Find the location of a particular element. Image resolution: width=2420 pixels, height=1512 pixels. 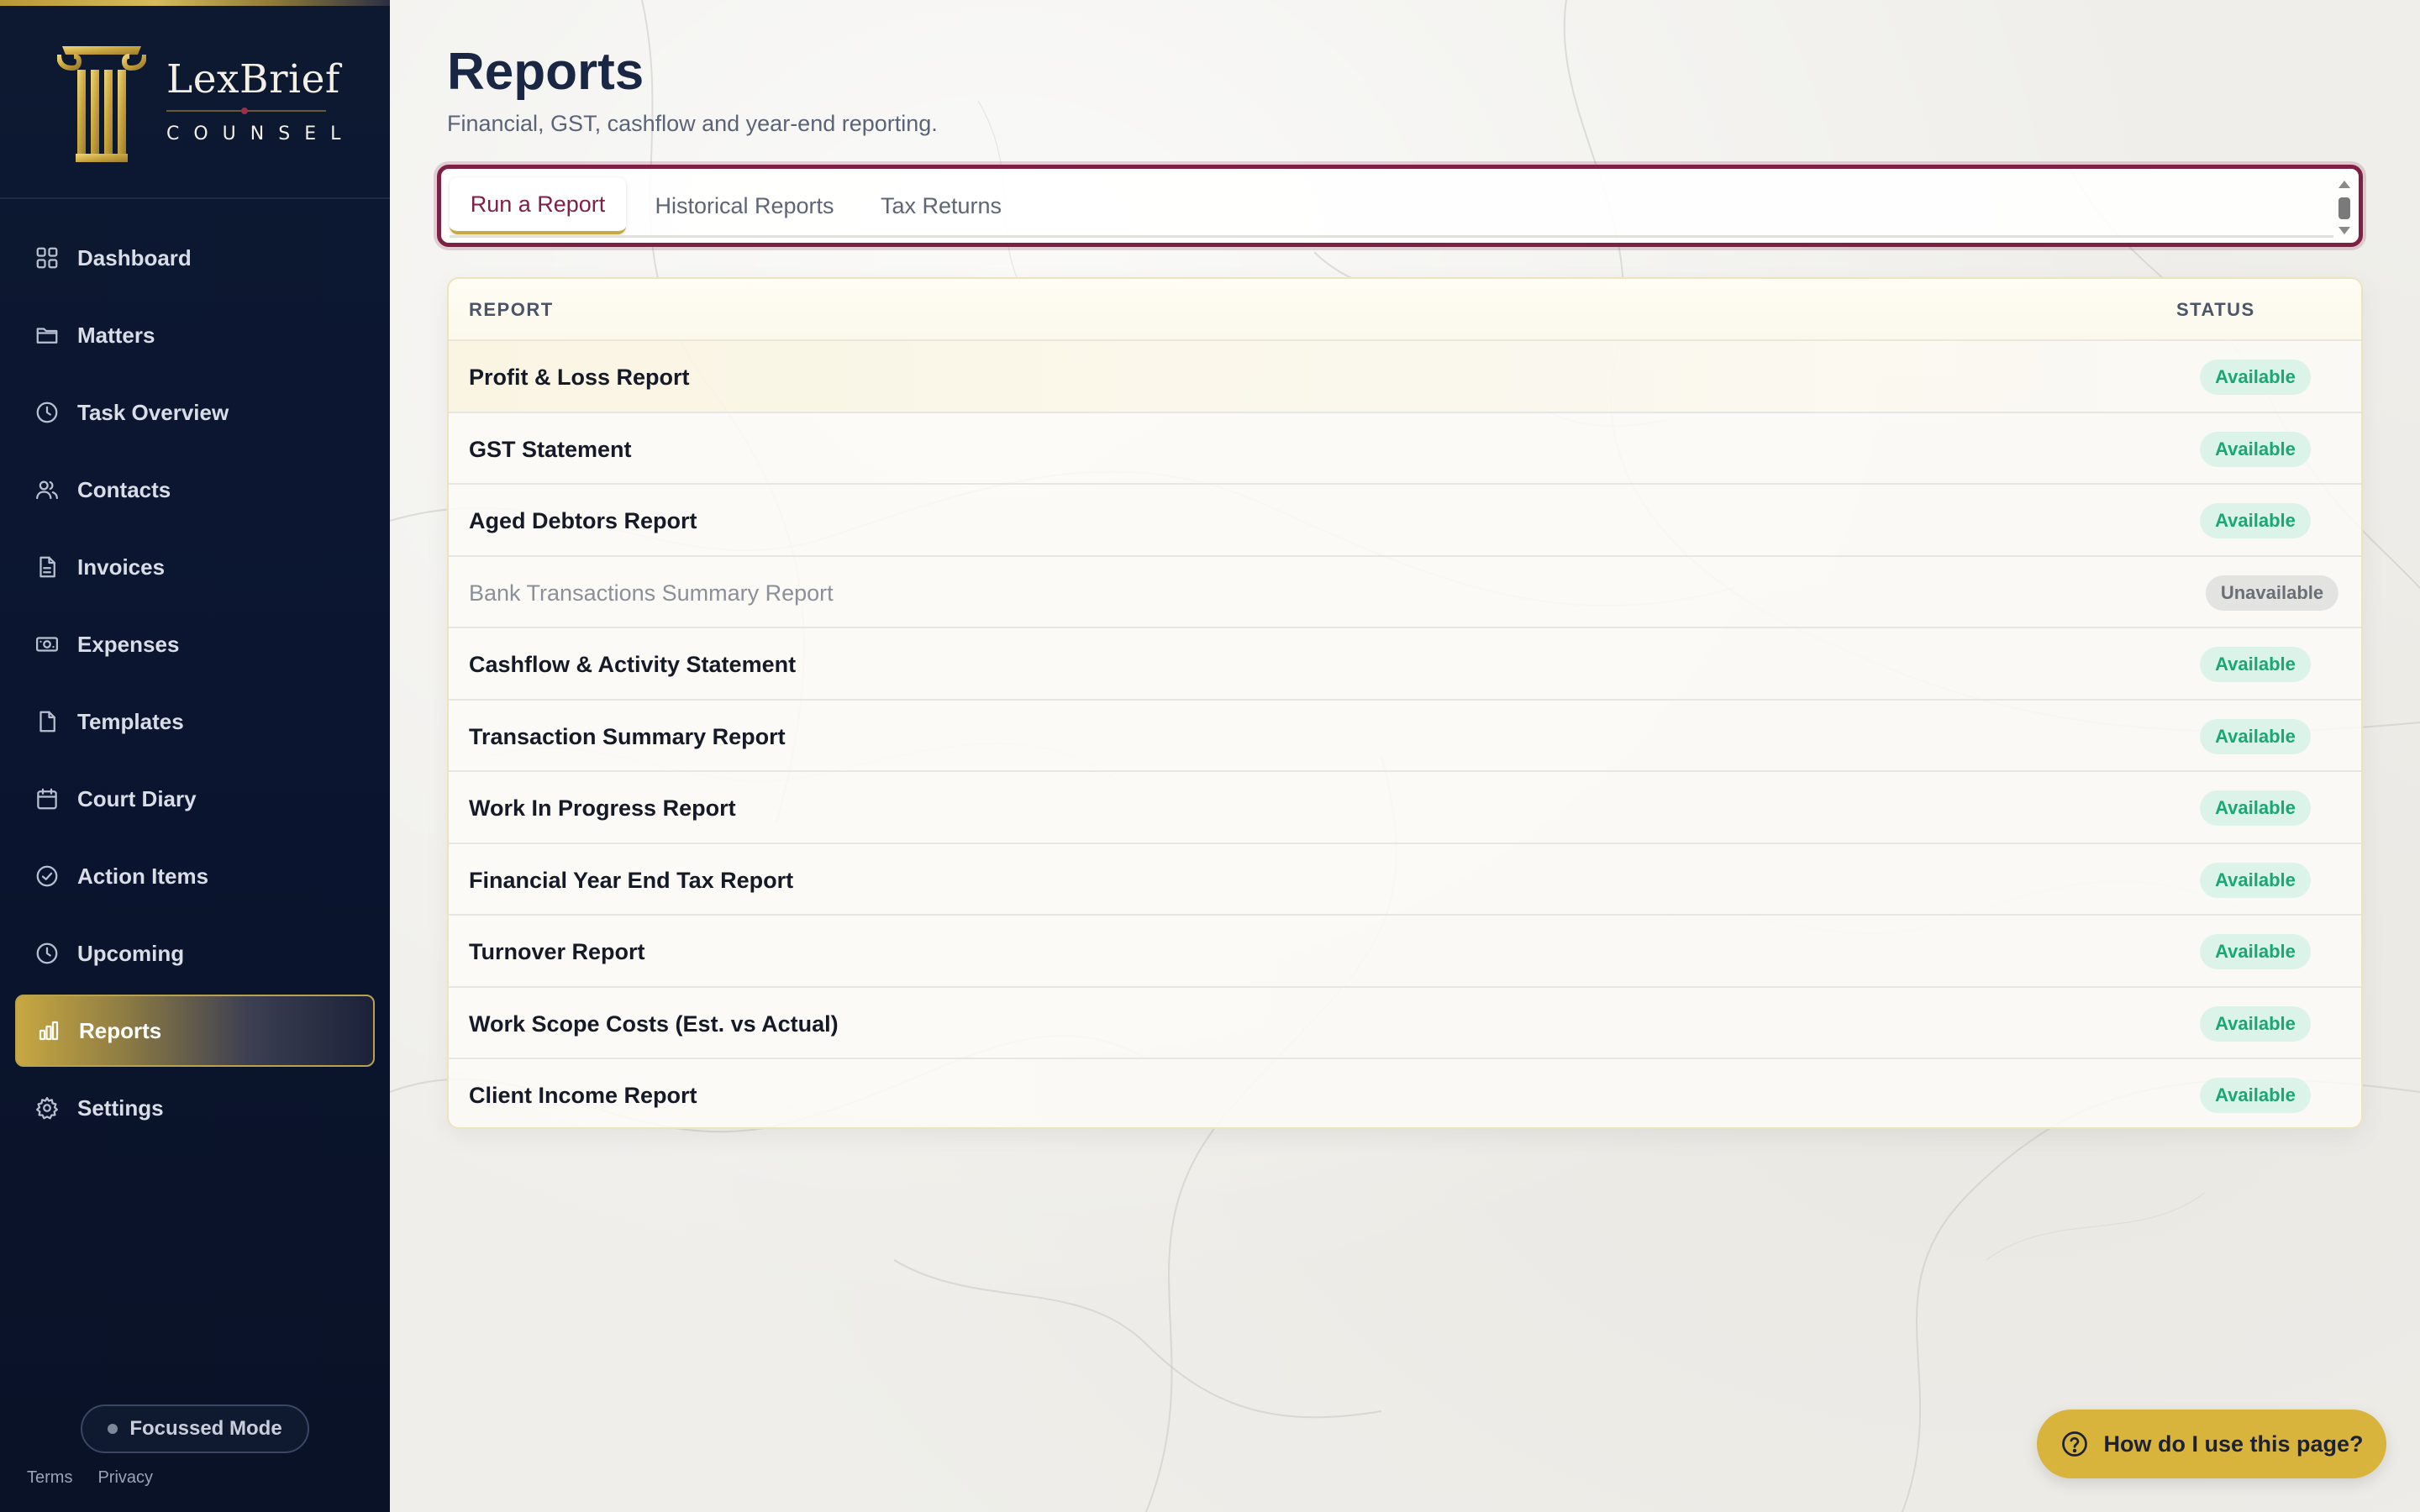

sidebar-item-templates: Templates is located at coordinates (195, 721).